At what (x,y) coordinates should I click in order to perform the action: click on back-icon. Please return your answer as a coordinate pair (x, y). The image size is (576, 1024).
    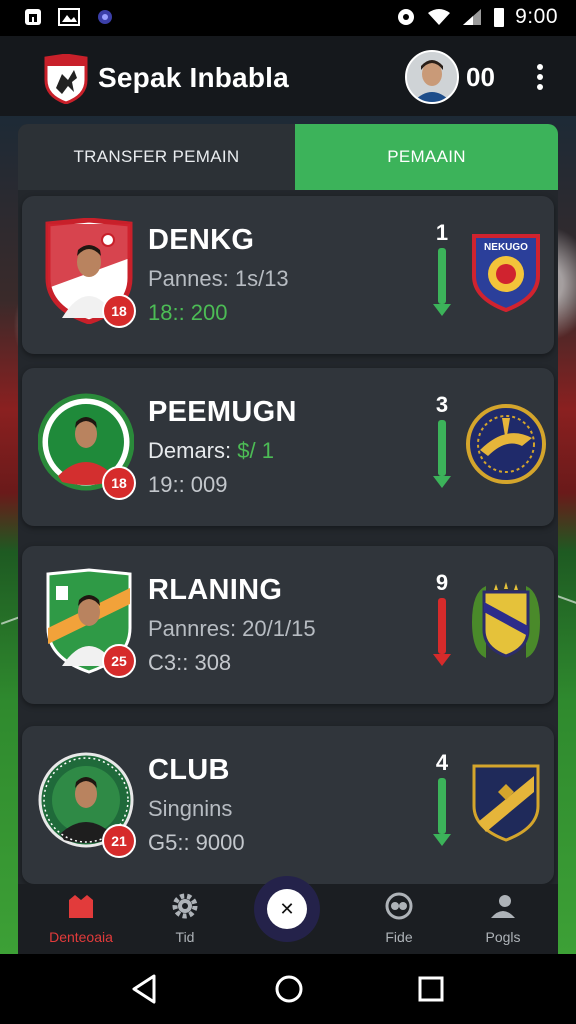
    Looking at the image, I should click on (145, 989).